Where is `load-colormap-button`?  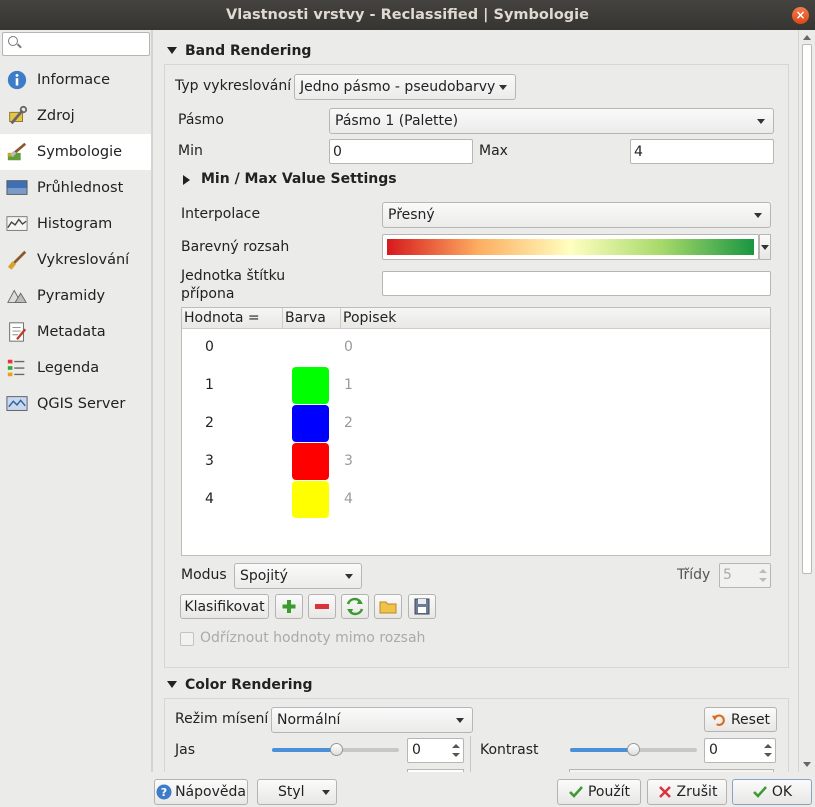
load-colormap-button is located at coordinates (388, 606).